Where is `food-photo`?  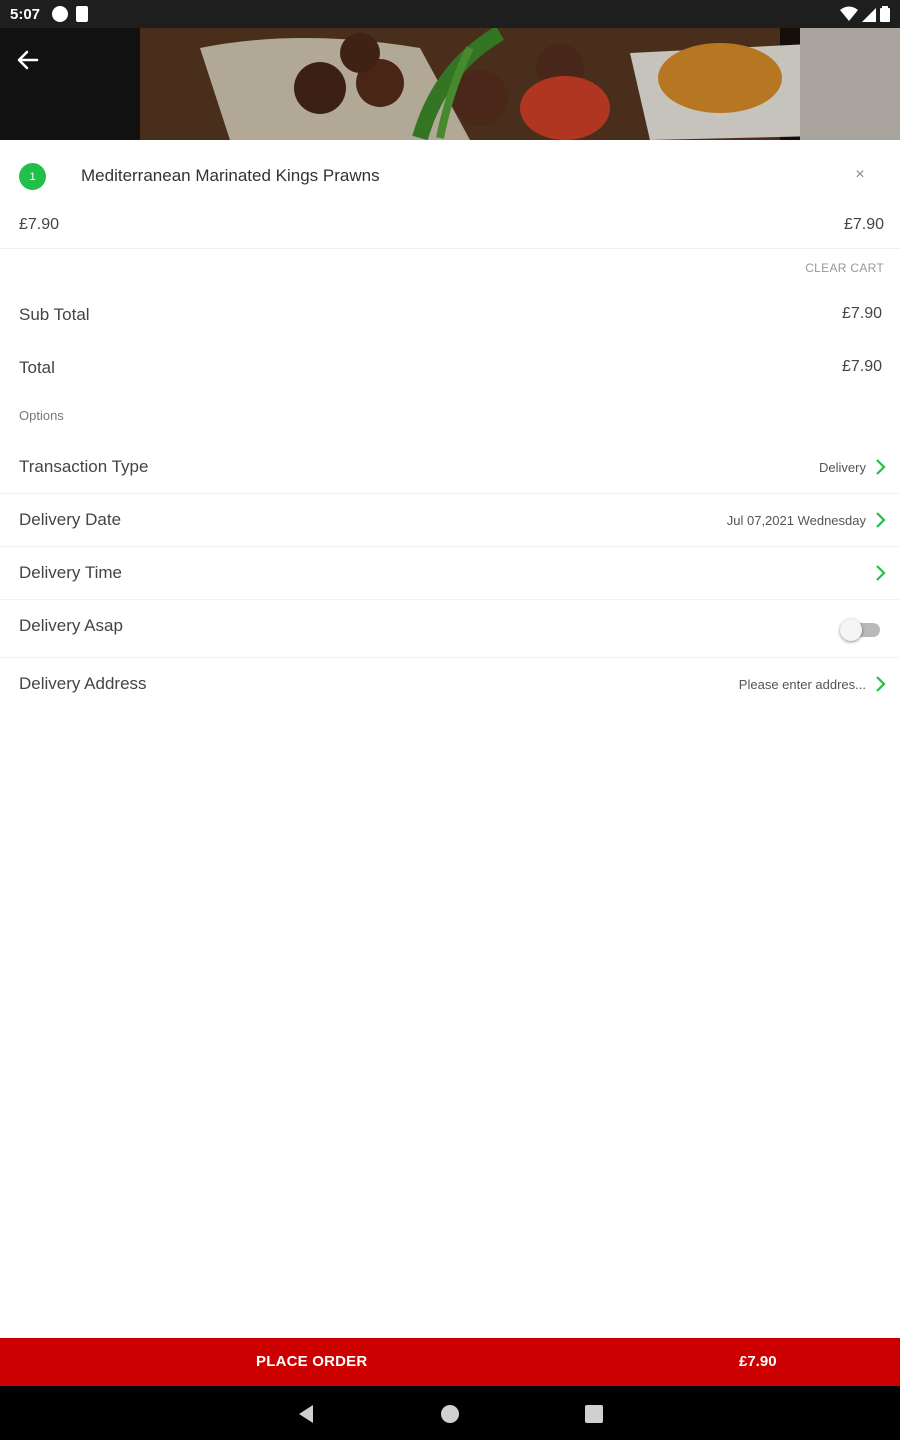 food-photo is located at coordinates (450, 84).